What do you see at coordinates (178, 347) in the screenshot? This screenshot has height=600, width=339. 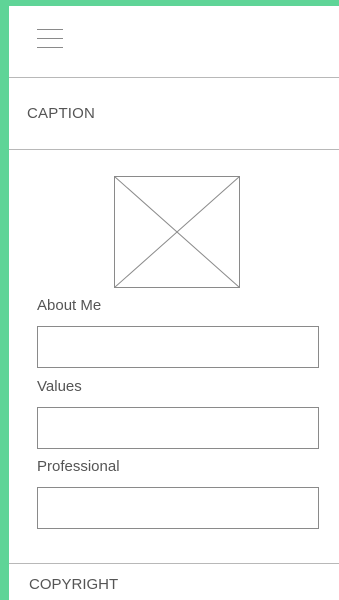 I see `about-me-input` at bounding box center [178, 347].